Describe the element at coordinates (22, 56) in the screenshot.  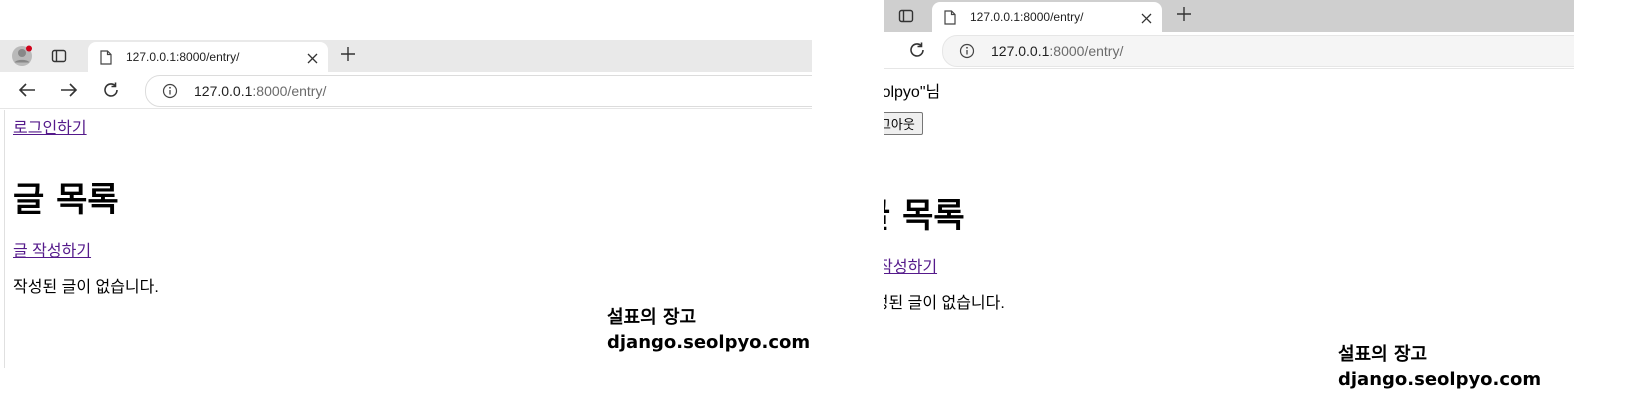
I see `profile-icon` at that location.